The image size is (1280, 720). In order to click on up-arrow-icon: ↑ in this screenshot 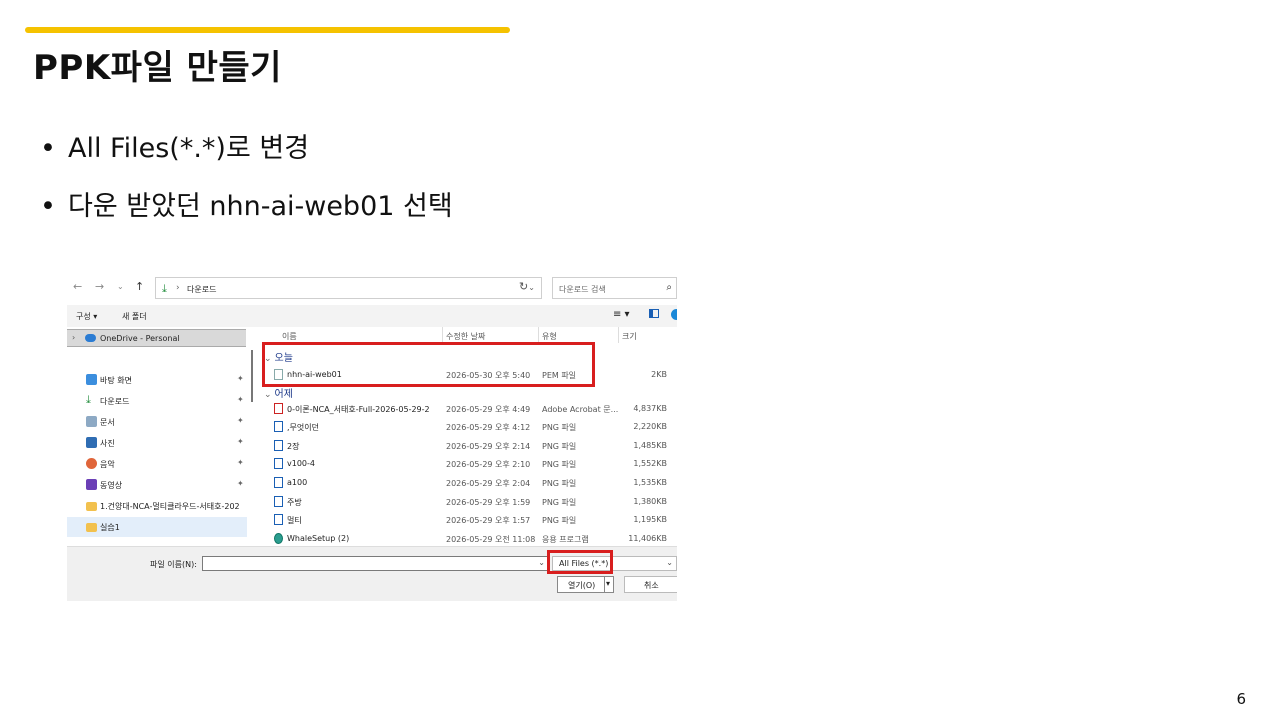, I will do `click(139, 286)`.